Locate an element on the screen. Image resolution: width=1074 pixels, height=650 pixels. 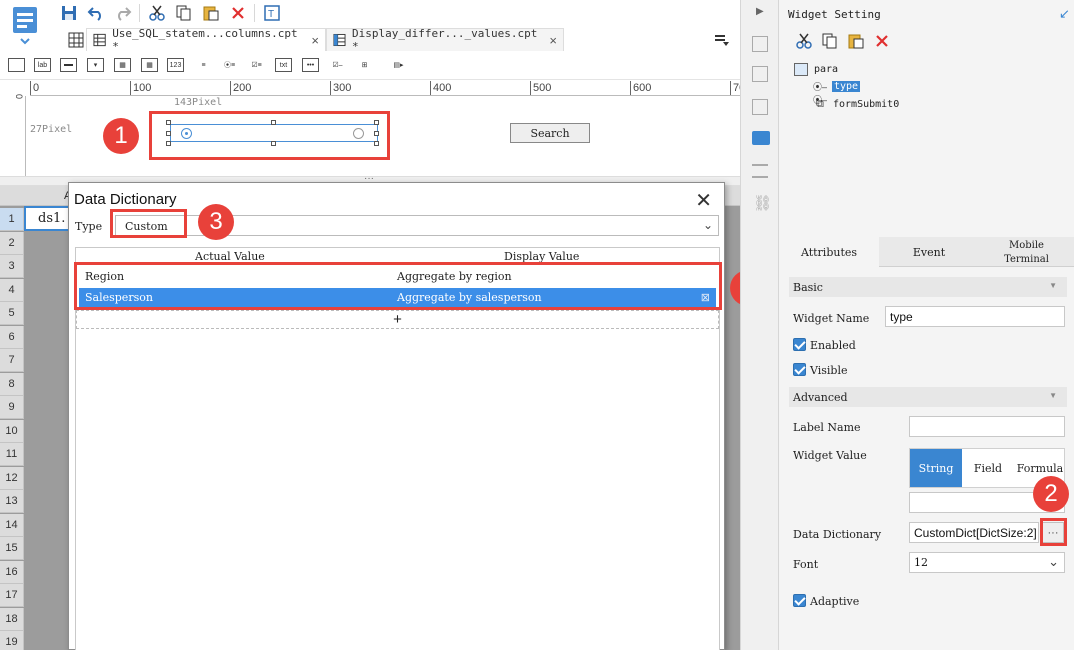
ruler-label: 300 is located at coordinates (342, 88).